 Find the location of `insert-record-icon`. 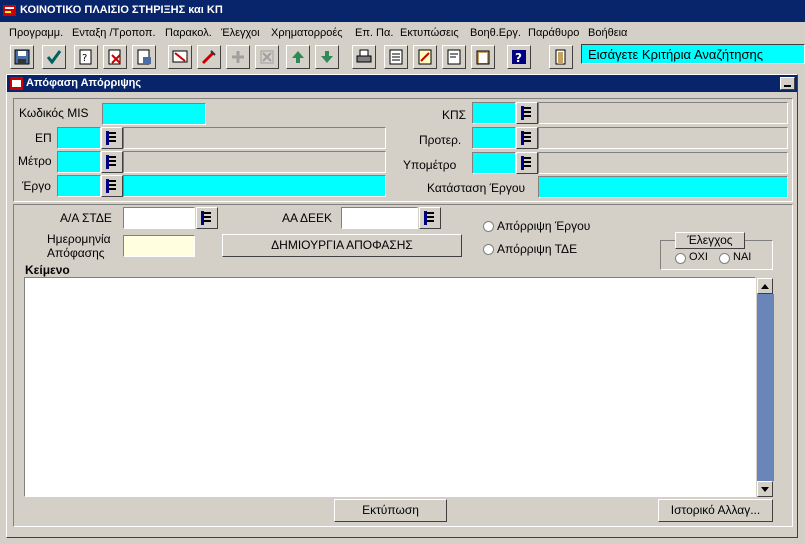

insert-record-icon is located at coordinates (180, 57).